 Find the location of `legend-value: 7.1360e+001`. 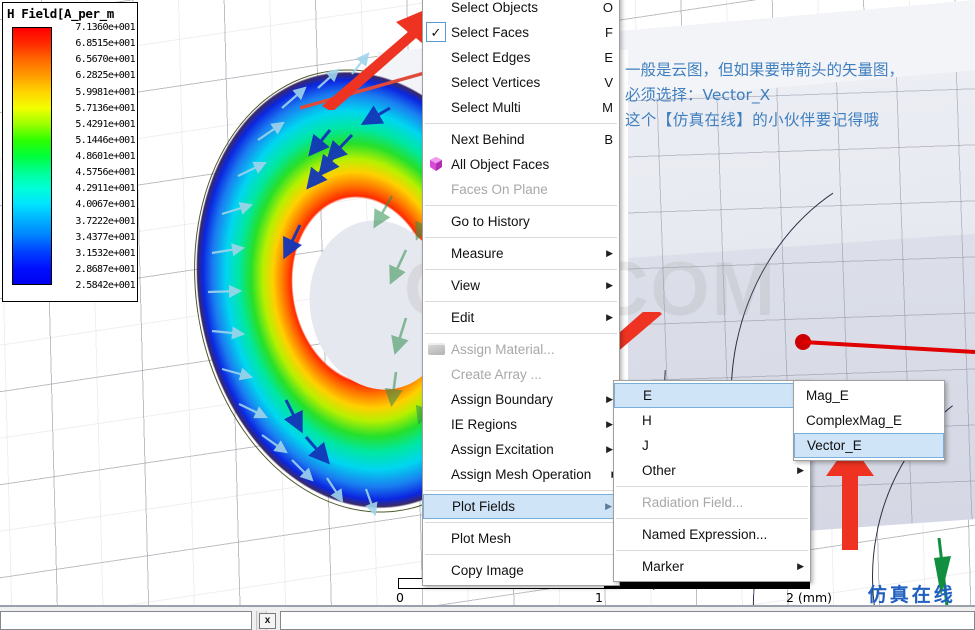

legend-value: 7.1360e+001 is located at coordinates (105, 27).